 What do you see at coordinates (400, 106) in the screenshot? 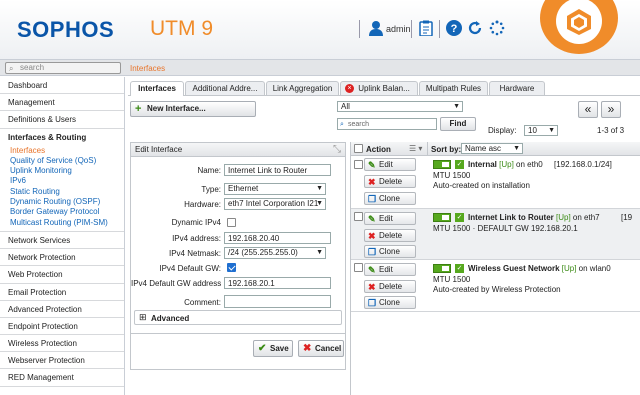
I see `filter-select: All ▼` at bounding box center [400, 106].